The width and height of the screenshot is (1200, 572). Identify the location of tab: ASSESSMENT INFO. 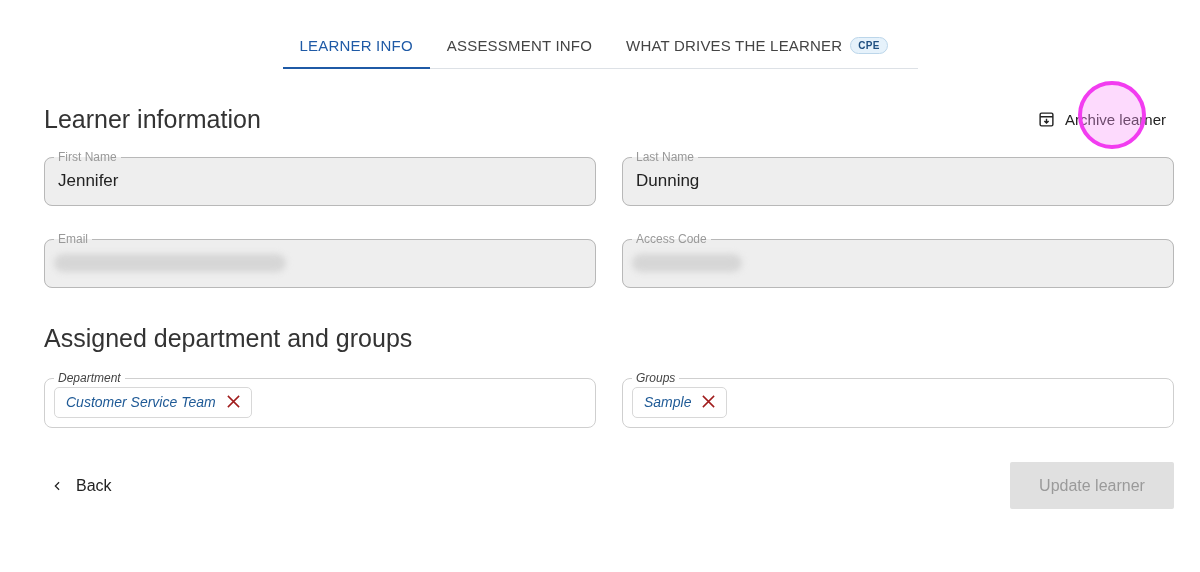
(519, 47).